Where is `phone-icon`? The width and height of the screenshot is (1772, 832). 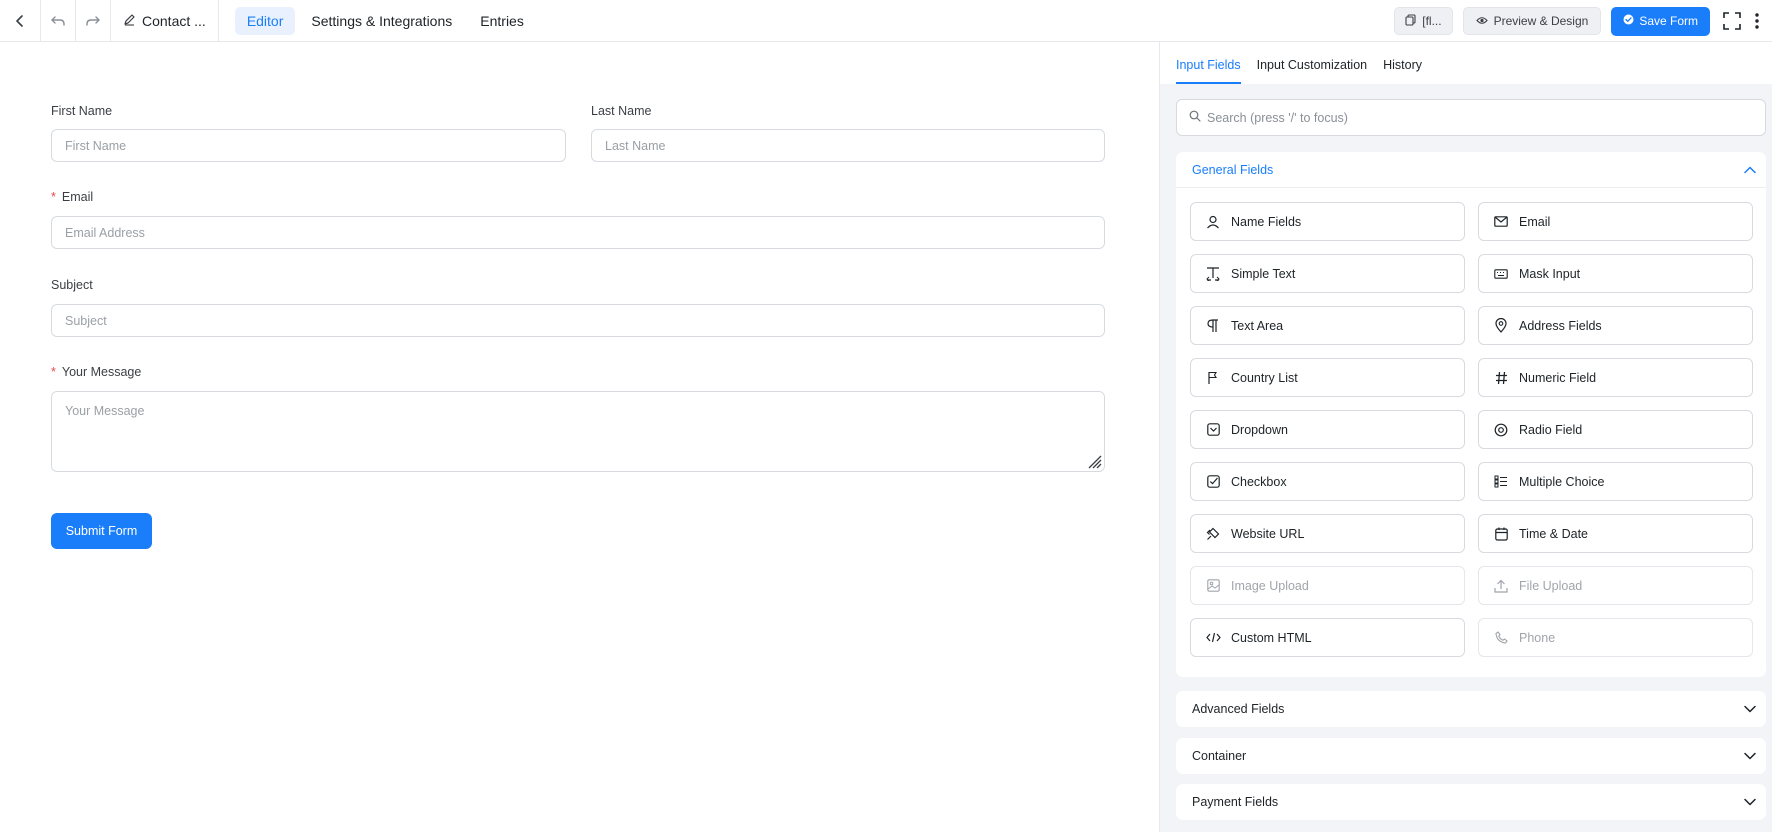 phone-icon is located at coordinates (1501, 638).